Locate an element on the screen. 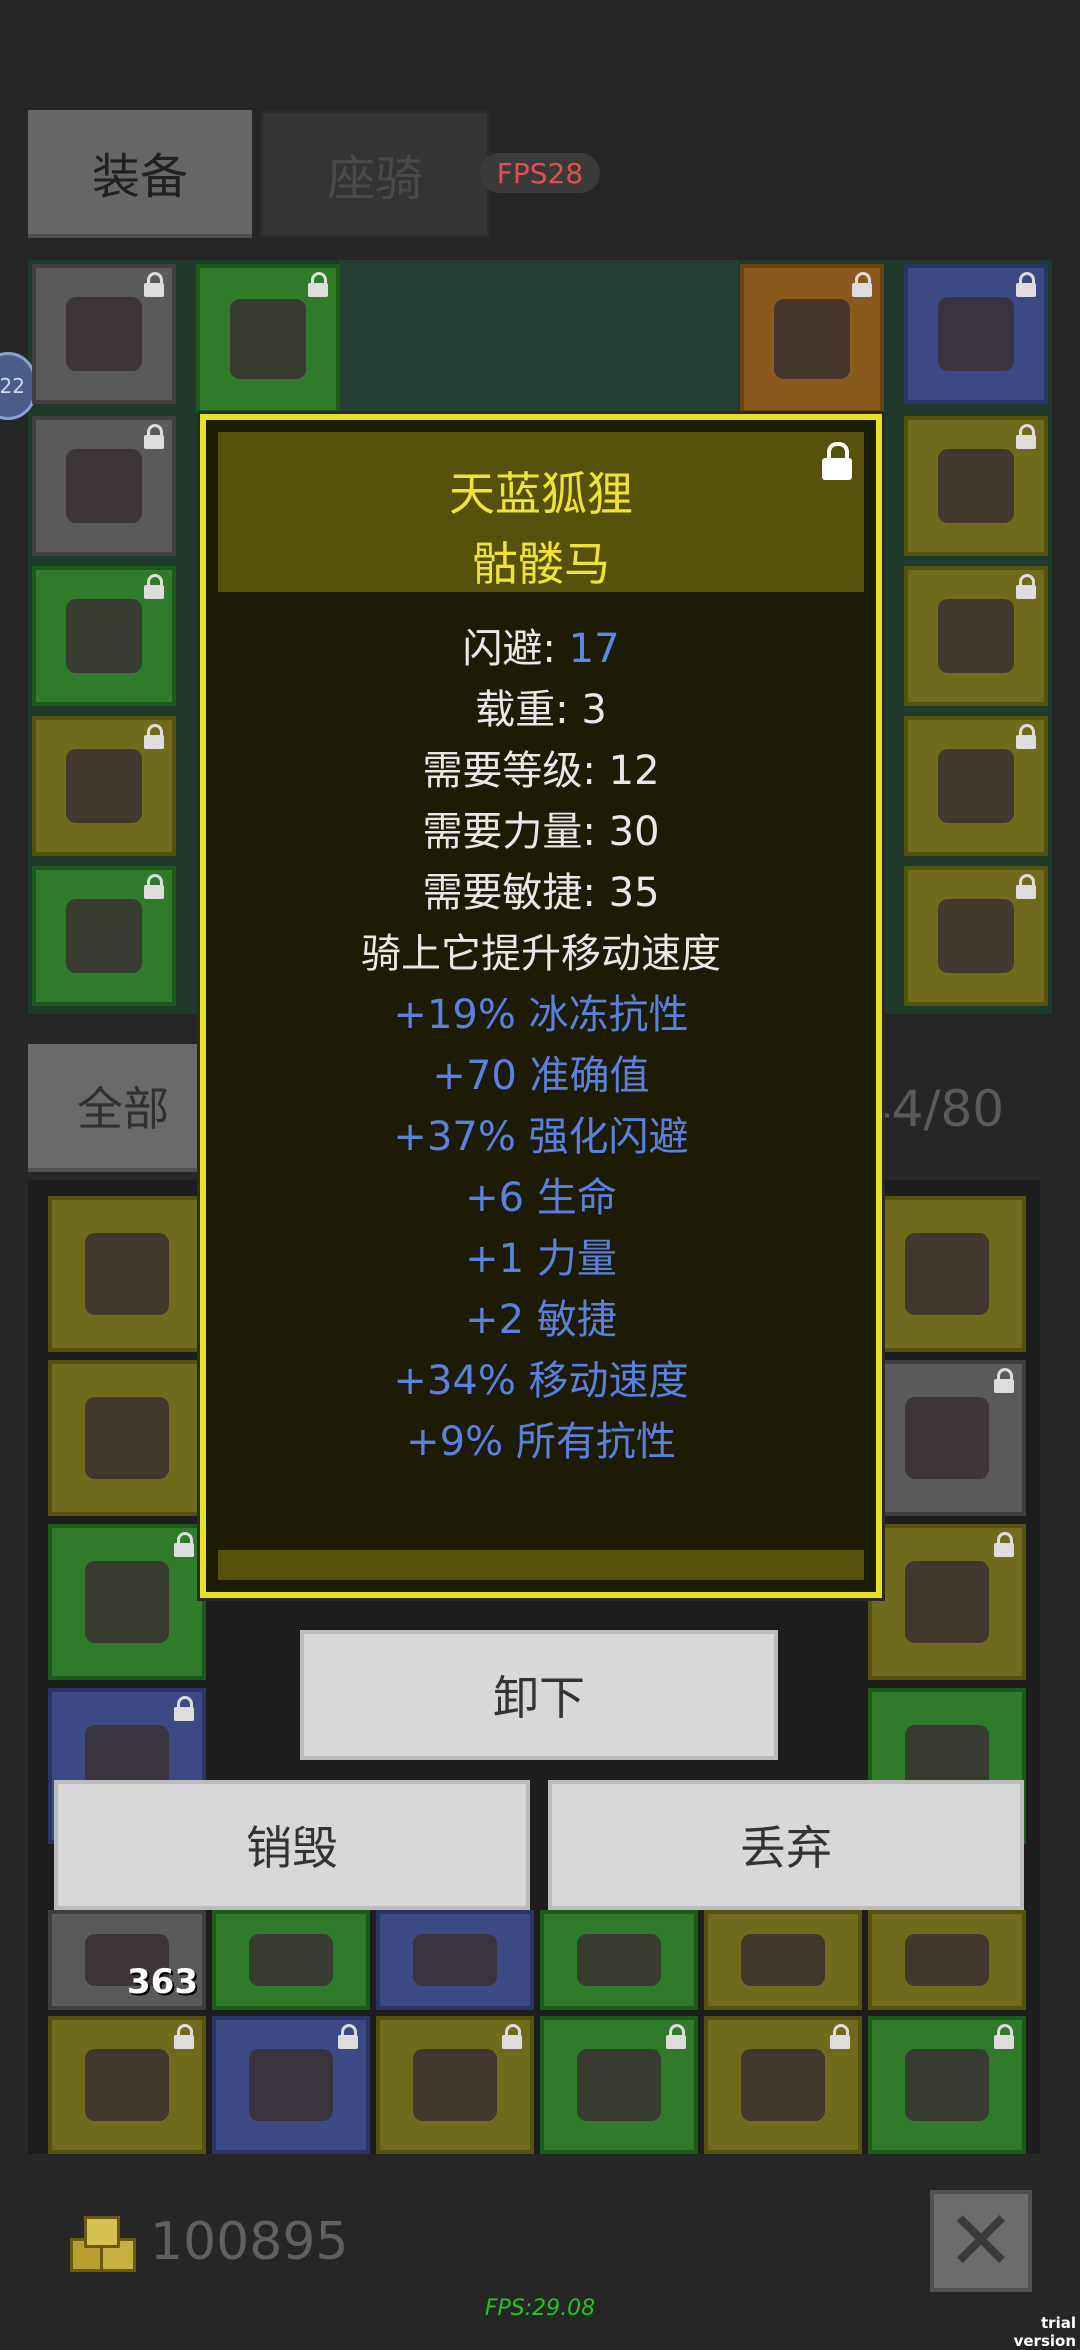 The height and width of the screenshot is (2350, 1080). capacity-counter: 44/80 is located at coordinates (932, 1109).